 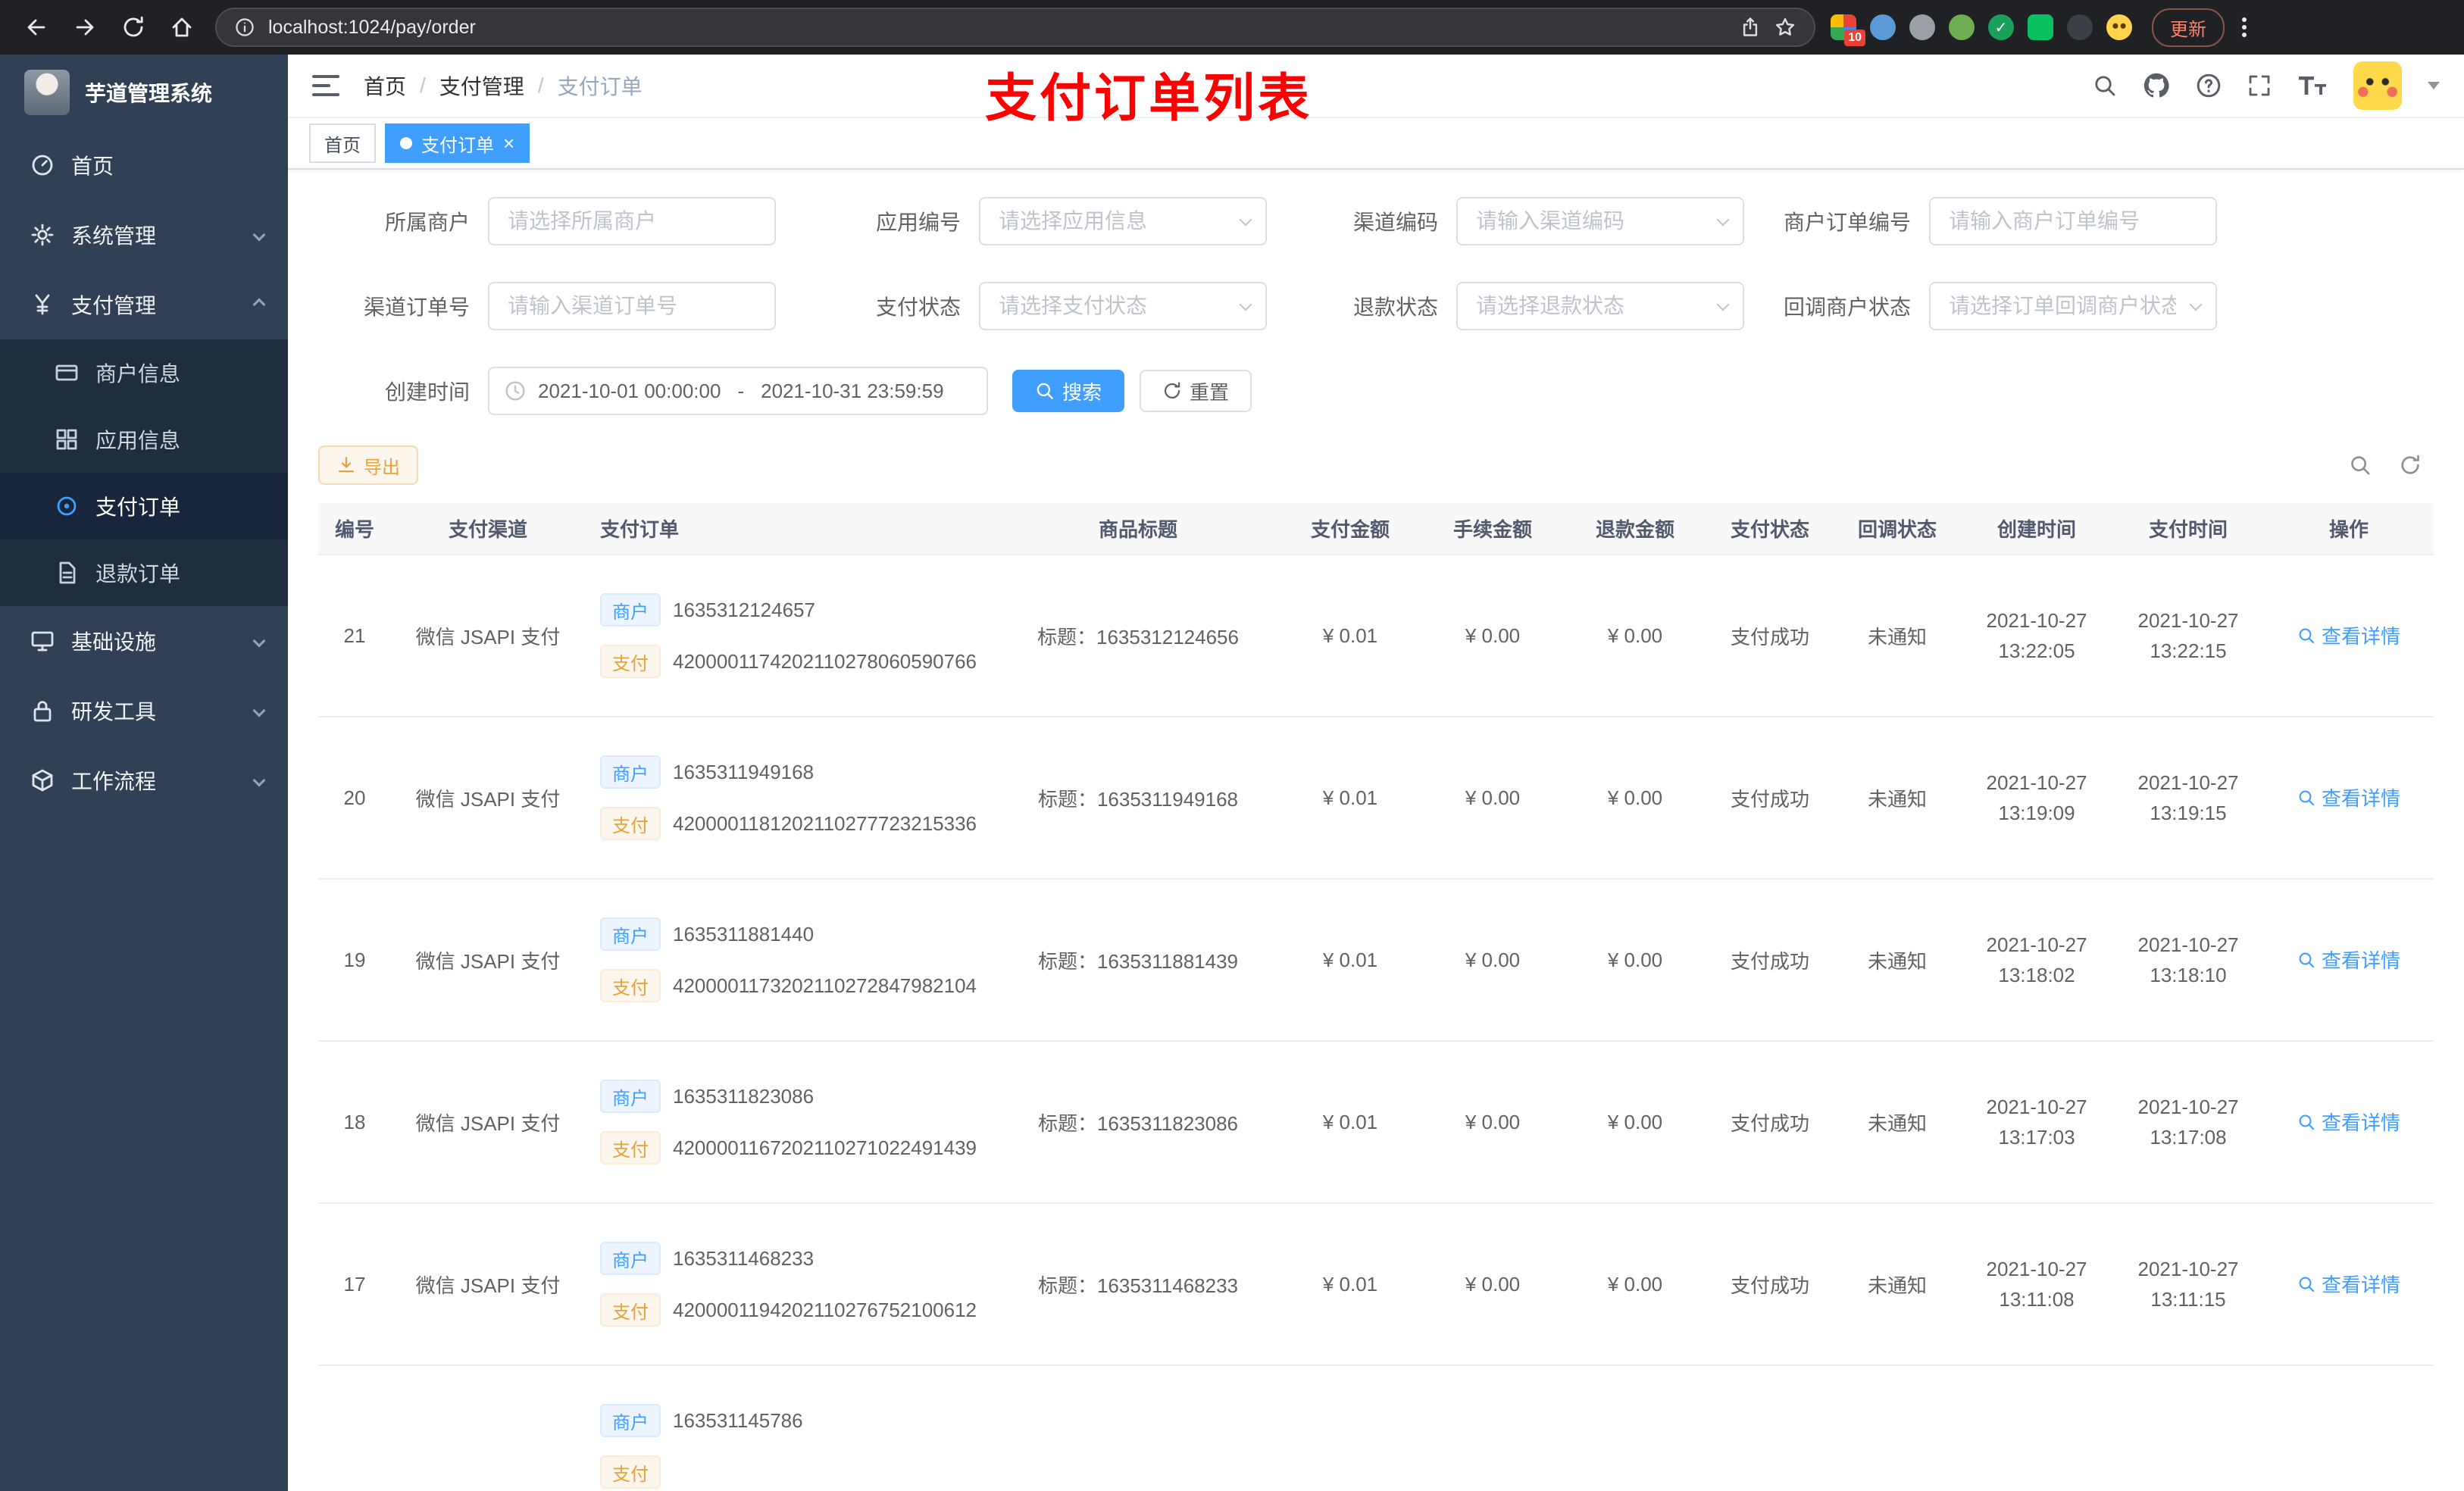 I want to click on cell-notify: 未通知, so click(x=1897, y=960).